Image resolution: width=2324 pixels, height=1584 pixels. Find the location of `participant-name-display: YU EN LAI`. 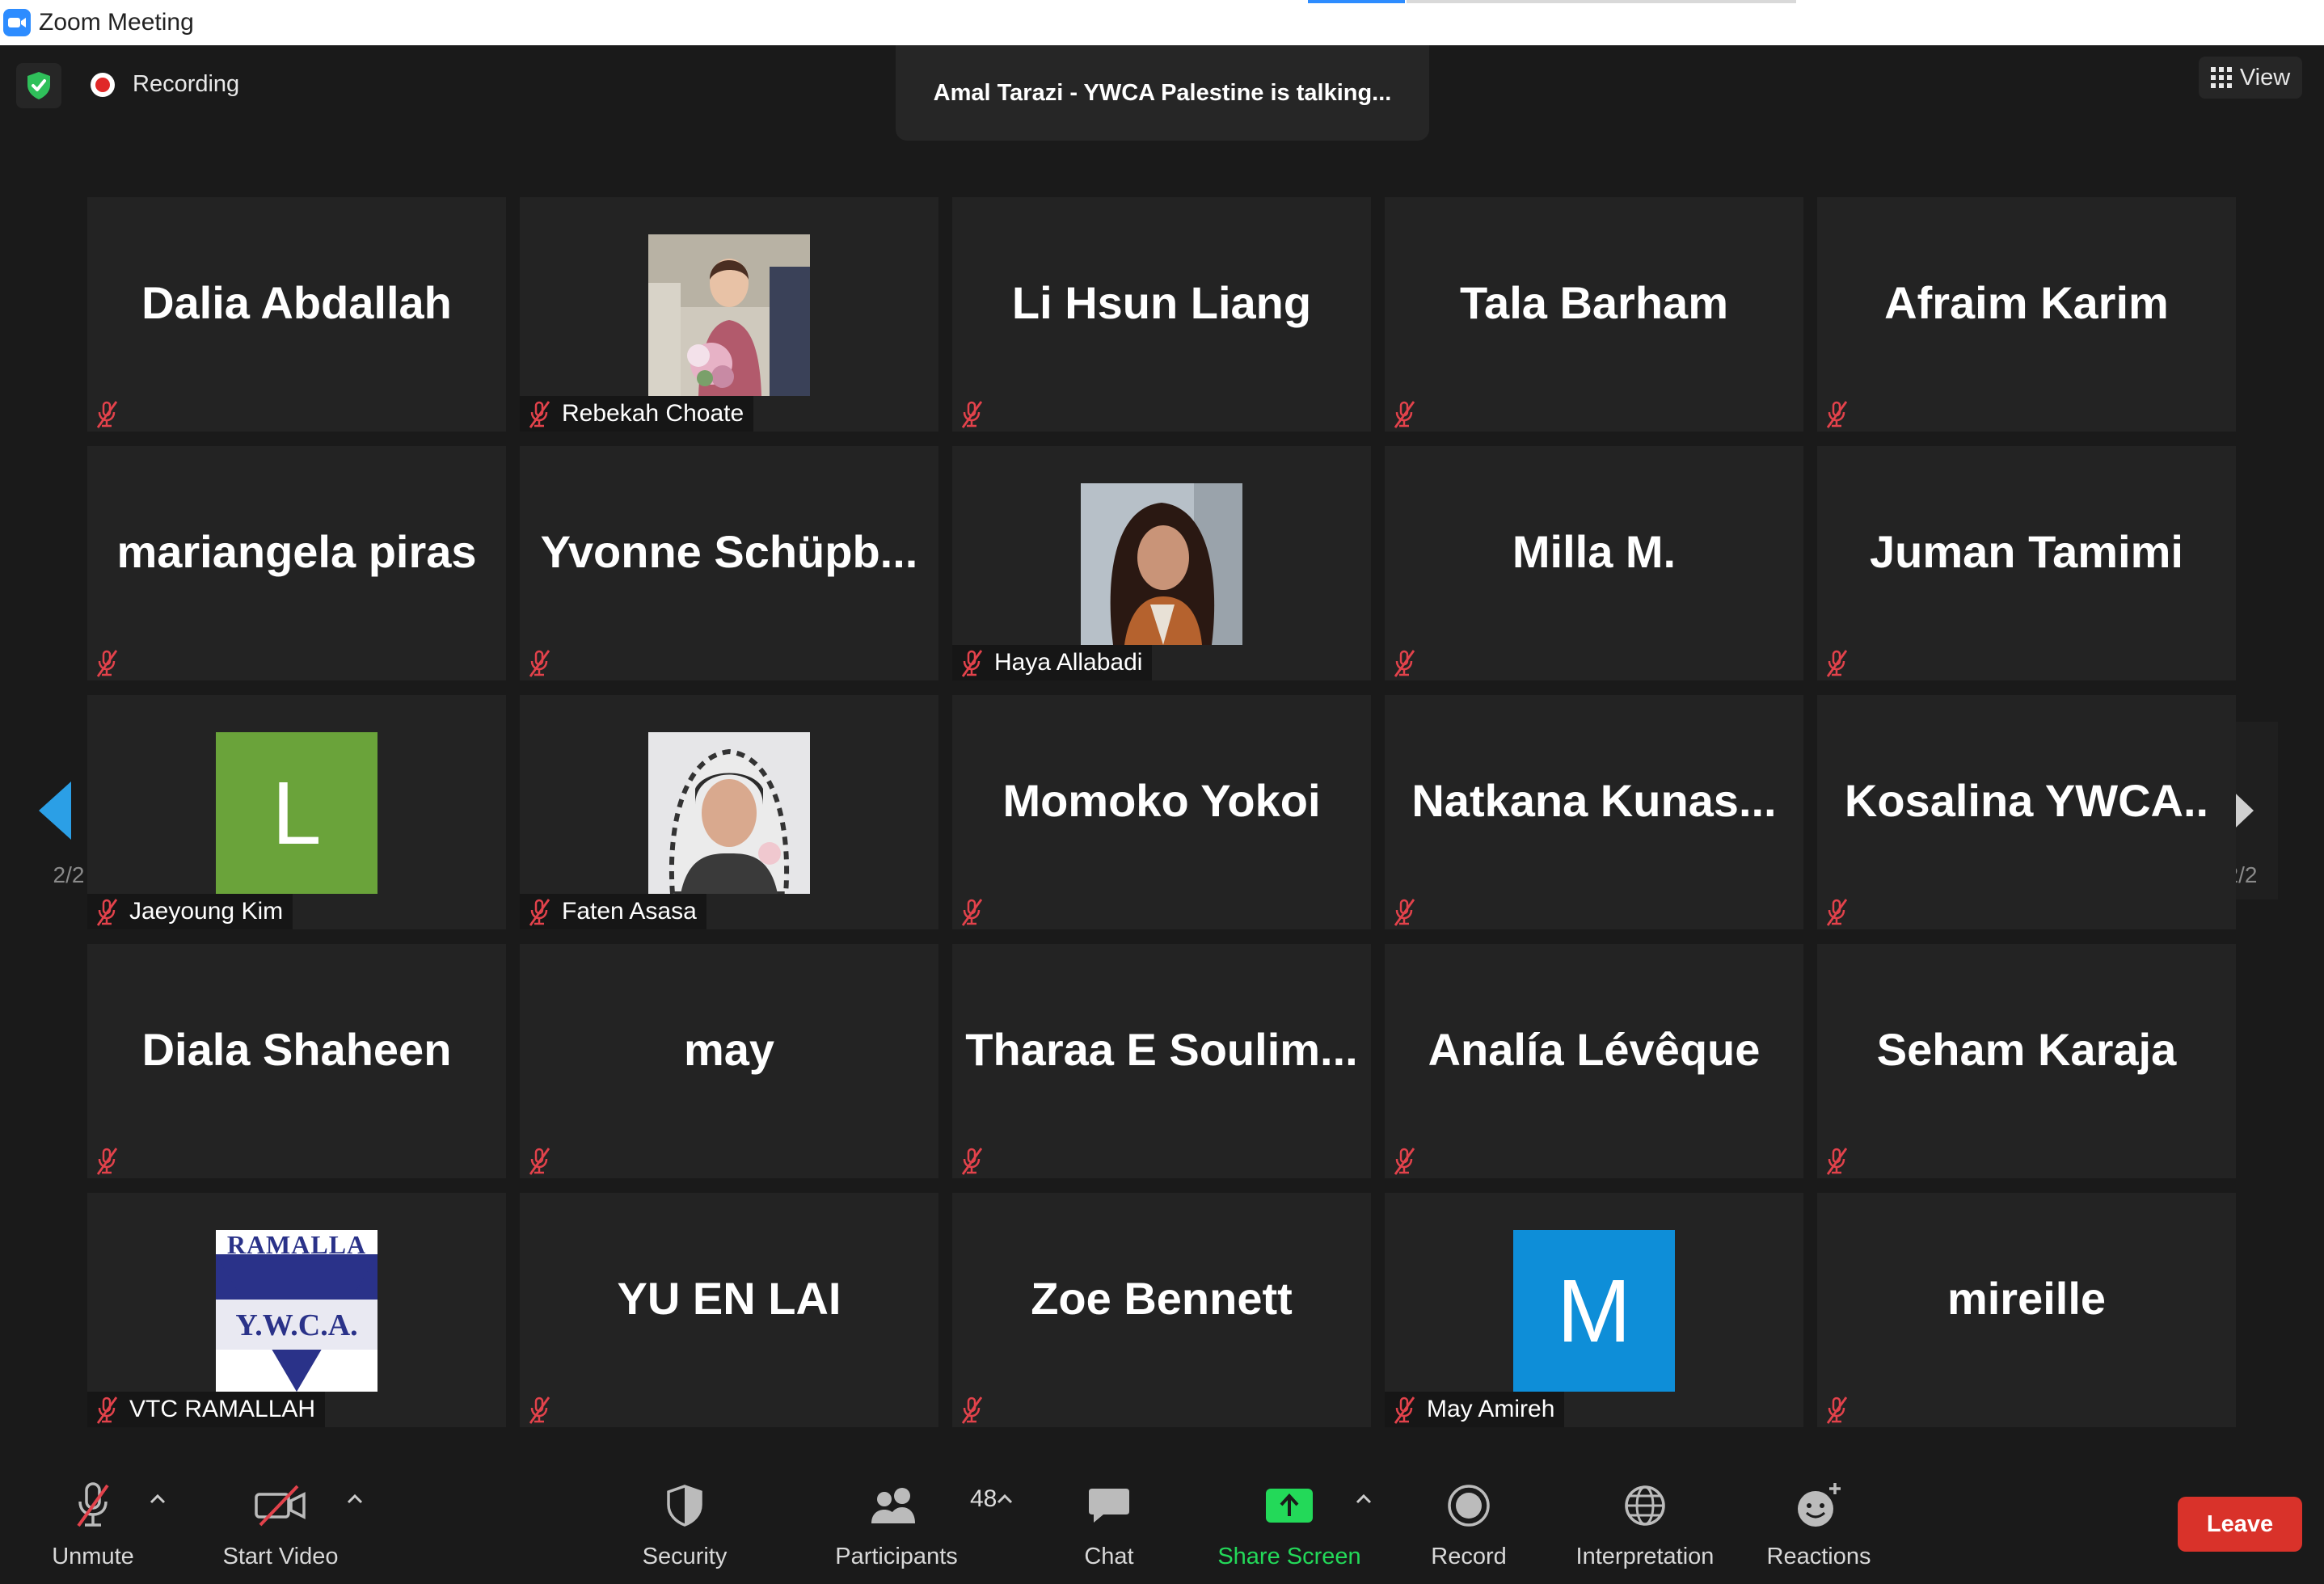

participant-name-display: YU EN LAI is located at coordinates (729, 1298).